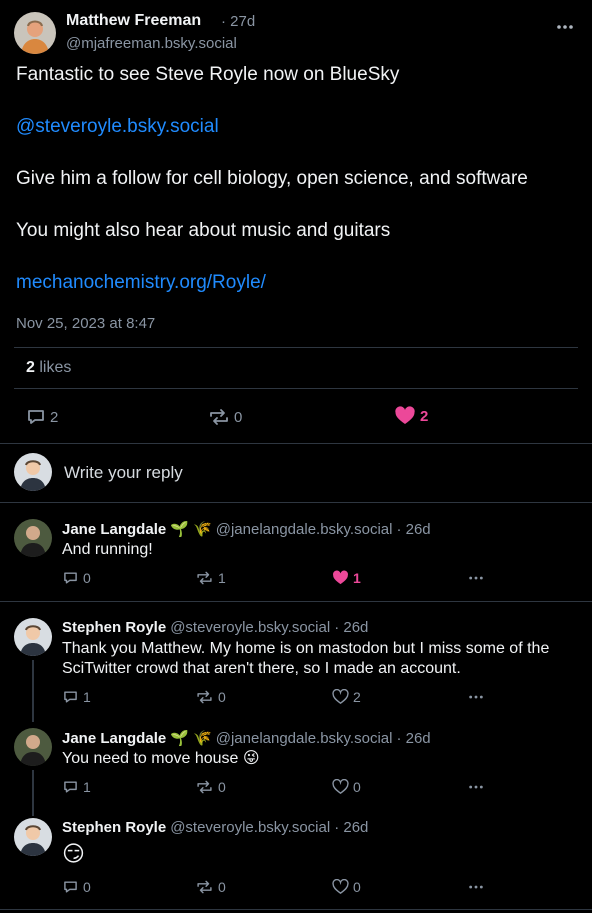 This screenshot has height=913, width=592. What do you see at coordinates (107, 549) in the screenshot?
I see `reply-text: And running!` at bounding box center [107, 549].